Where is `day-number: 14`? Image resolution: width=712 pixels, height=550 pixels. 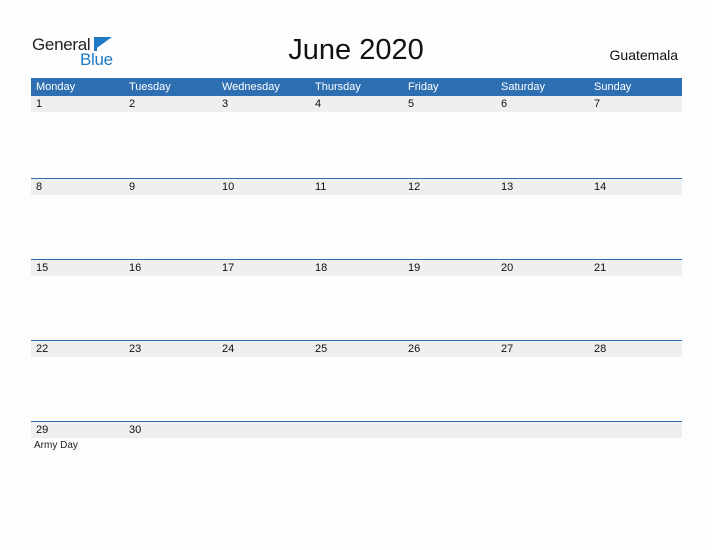
day-number: 14 is located at coordinates (600, 187).